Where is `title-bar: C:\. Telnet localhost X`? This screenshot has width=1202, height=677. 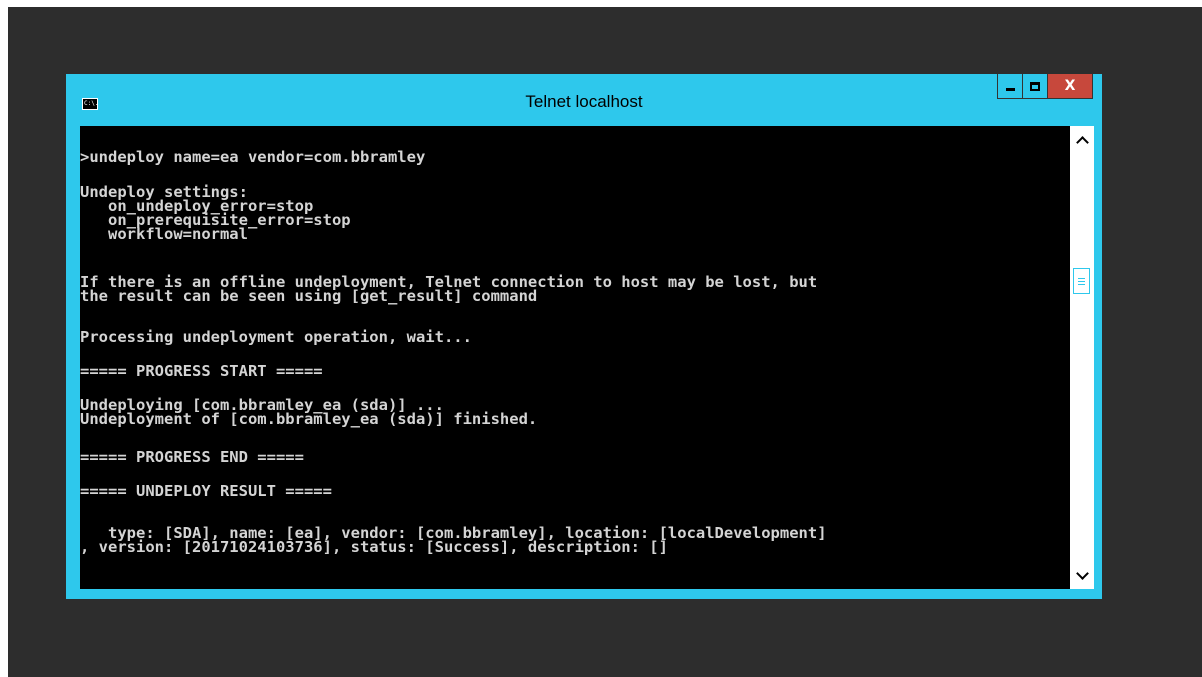 title-bar: C:\. Telnet localhost X is located at coordinates (584, 99).